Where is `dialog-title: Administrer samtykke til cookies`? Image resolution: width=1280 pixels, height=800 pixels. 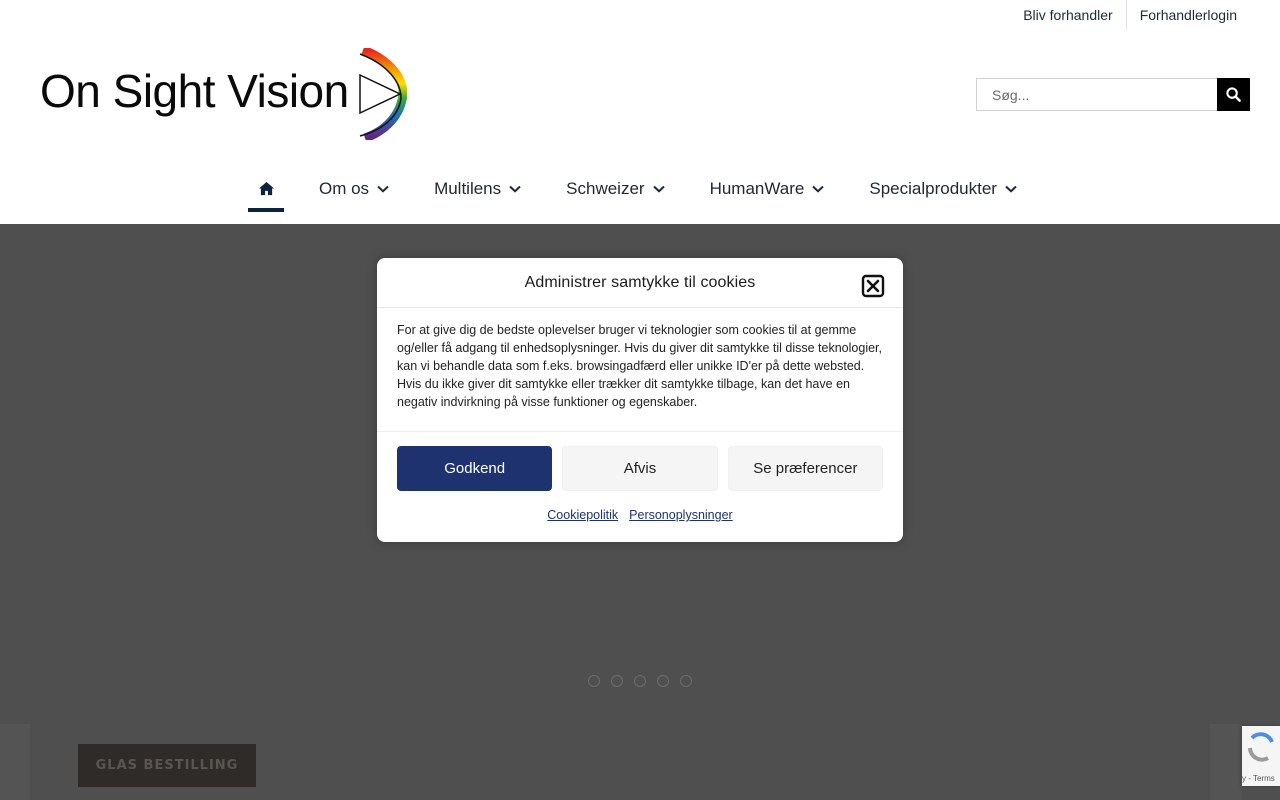 dialog-title: Administrer samtykke til cookies is located at coordinates (640, 282).